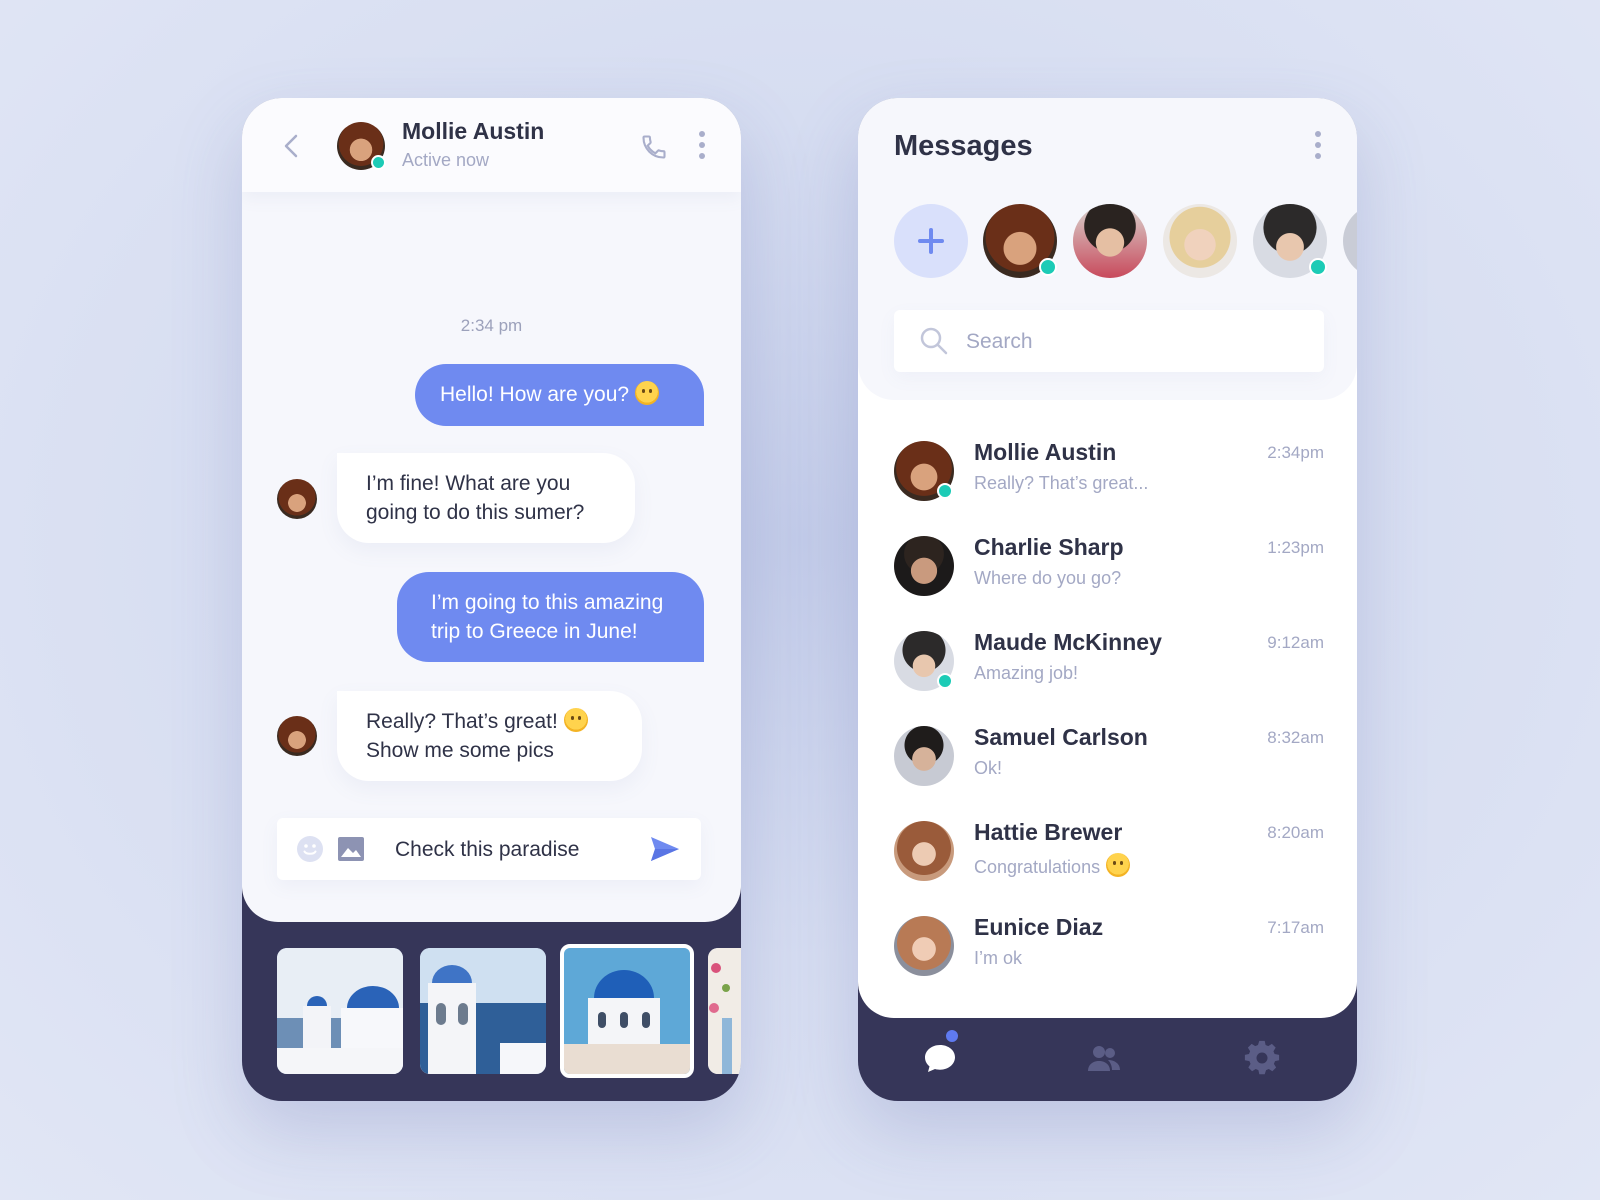 The image size is (1600, 1200). I want to click on message-composer, so click(489, 849).